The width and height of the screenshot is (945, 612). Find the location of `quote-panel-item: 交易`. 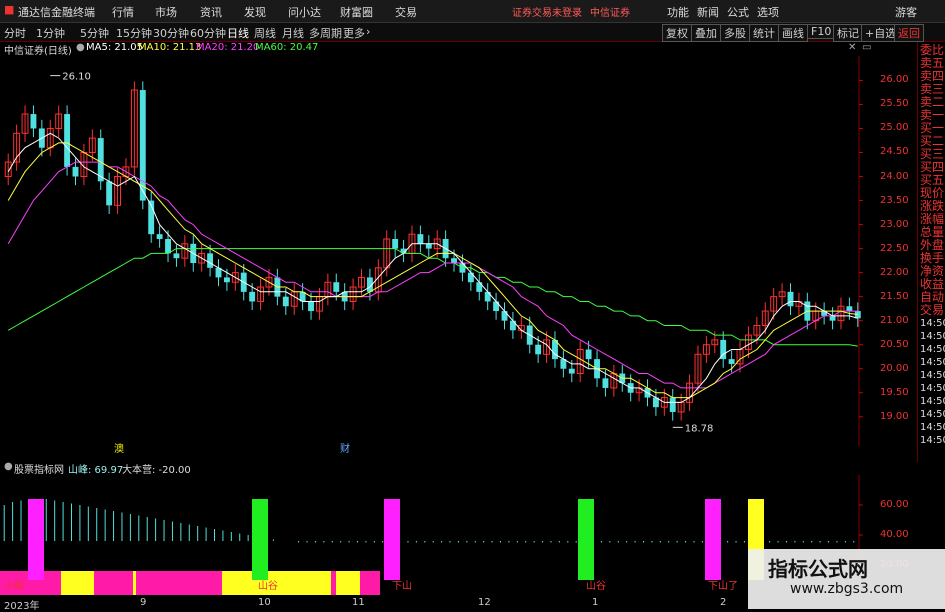

quote-panel-item: 交易 is located at coordinates (932, 310).